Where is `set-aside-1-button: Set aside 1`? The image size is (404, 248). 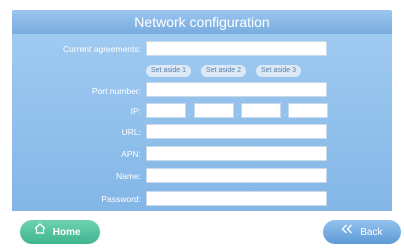 set-aside-1-button: Set aside 1 is located at coordinates (169, 71).